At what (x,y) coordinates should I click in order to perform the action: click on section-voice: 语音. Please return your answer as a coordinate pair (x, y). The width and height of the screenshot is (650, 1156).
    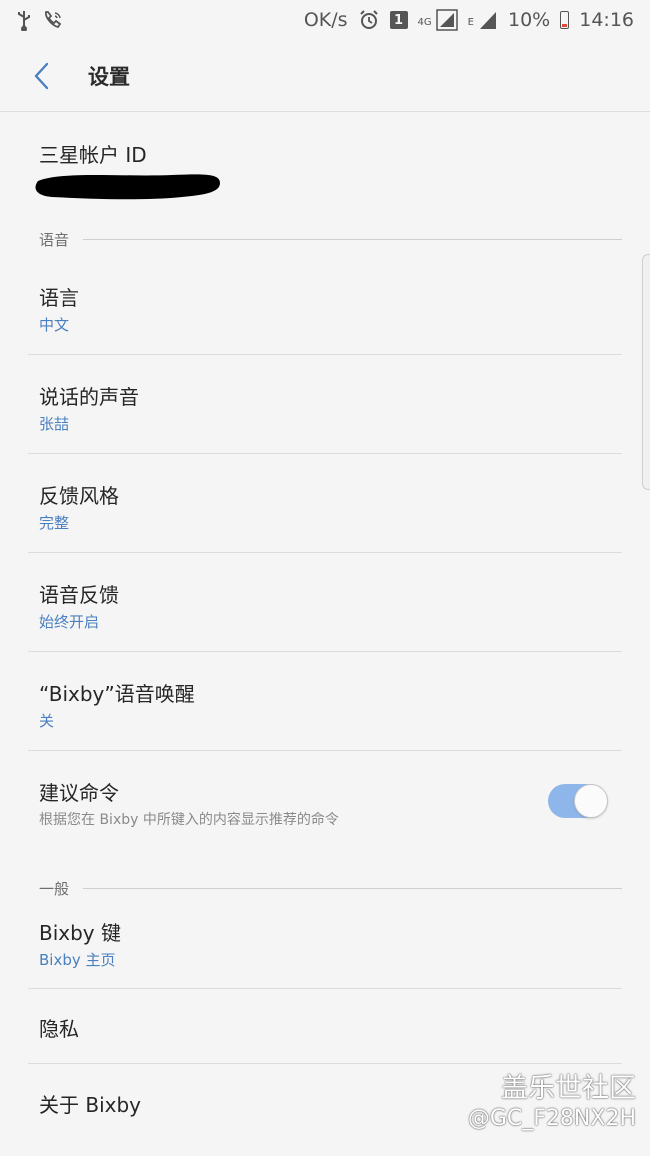
    Looking at the image, I should click on (325, 239).